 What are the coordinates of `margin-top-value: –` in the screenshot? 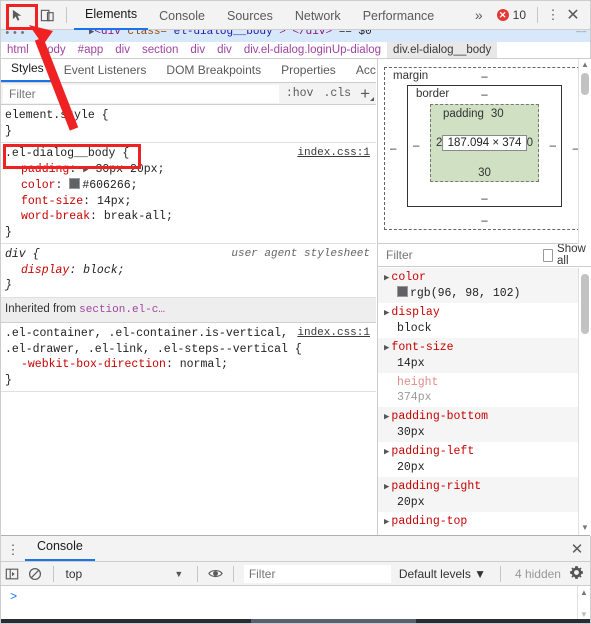 It's located at (484, 77).